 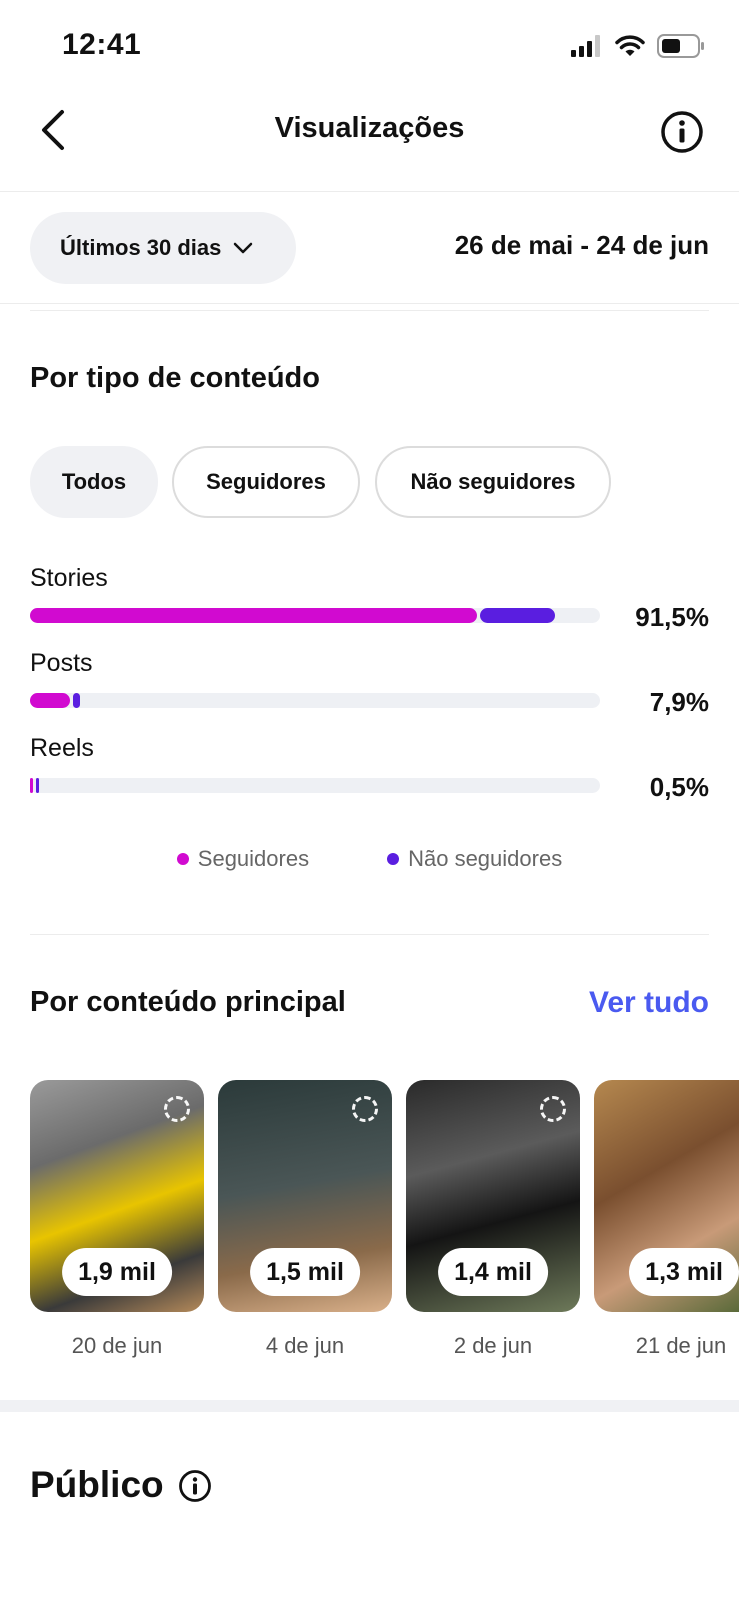 What do you see at coordinates (585, 46) in the screenshot?
I see `signal-icon` at bounding box center [585, 46].